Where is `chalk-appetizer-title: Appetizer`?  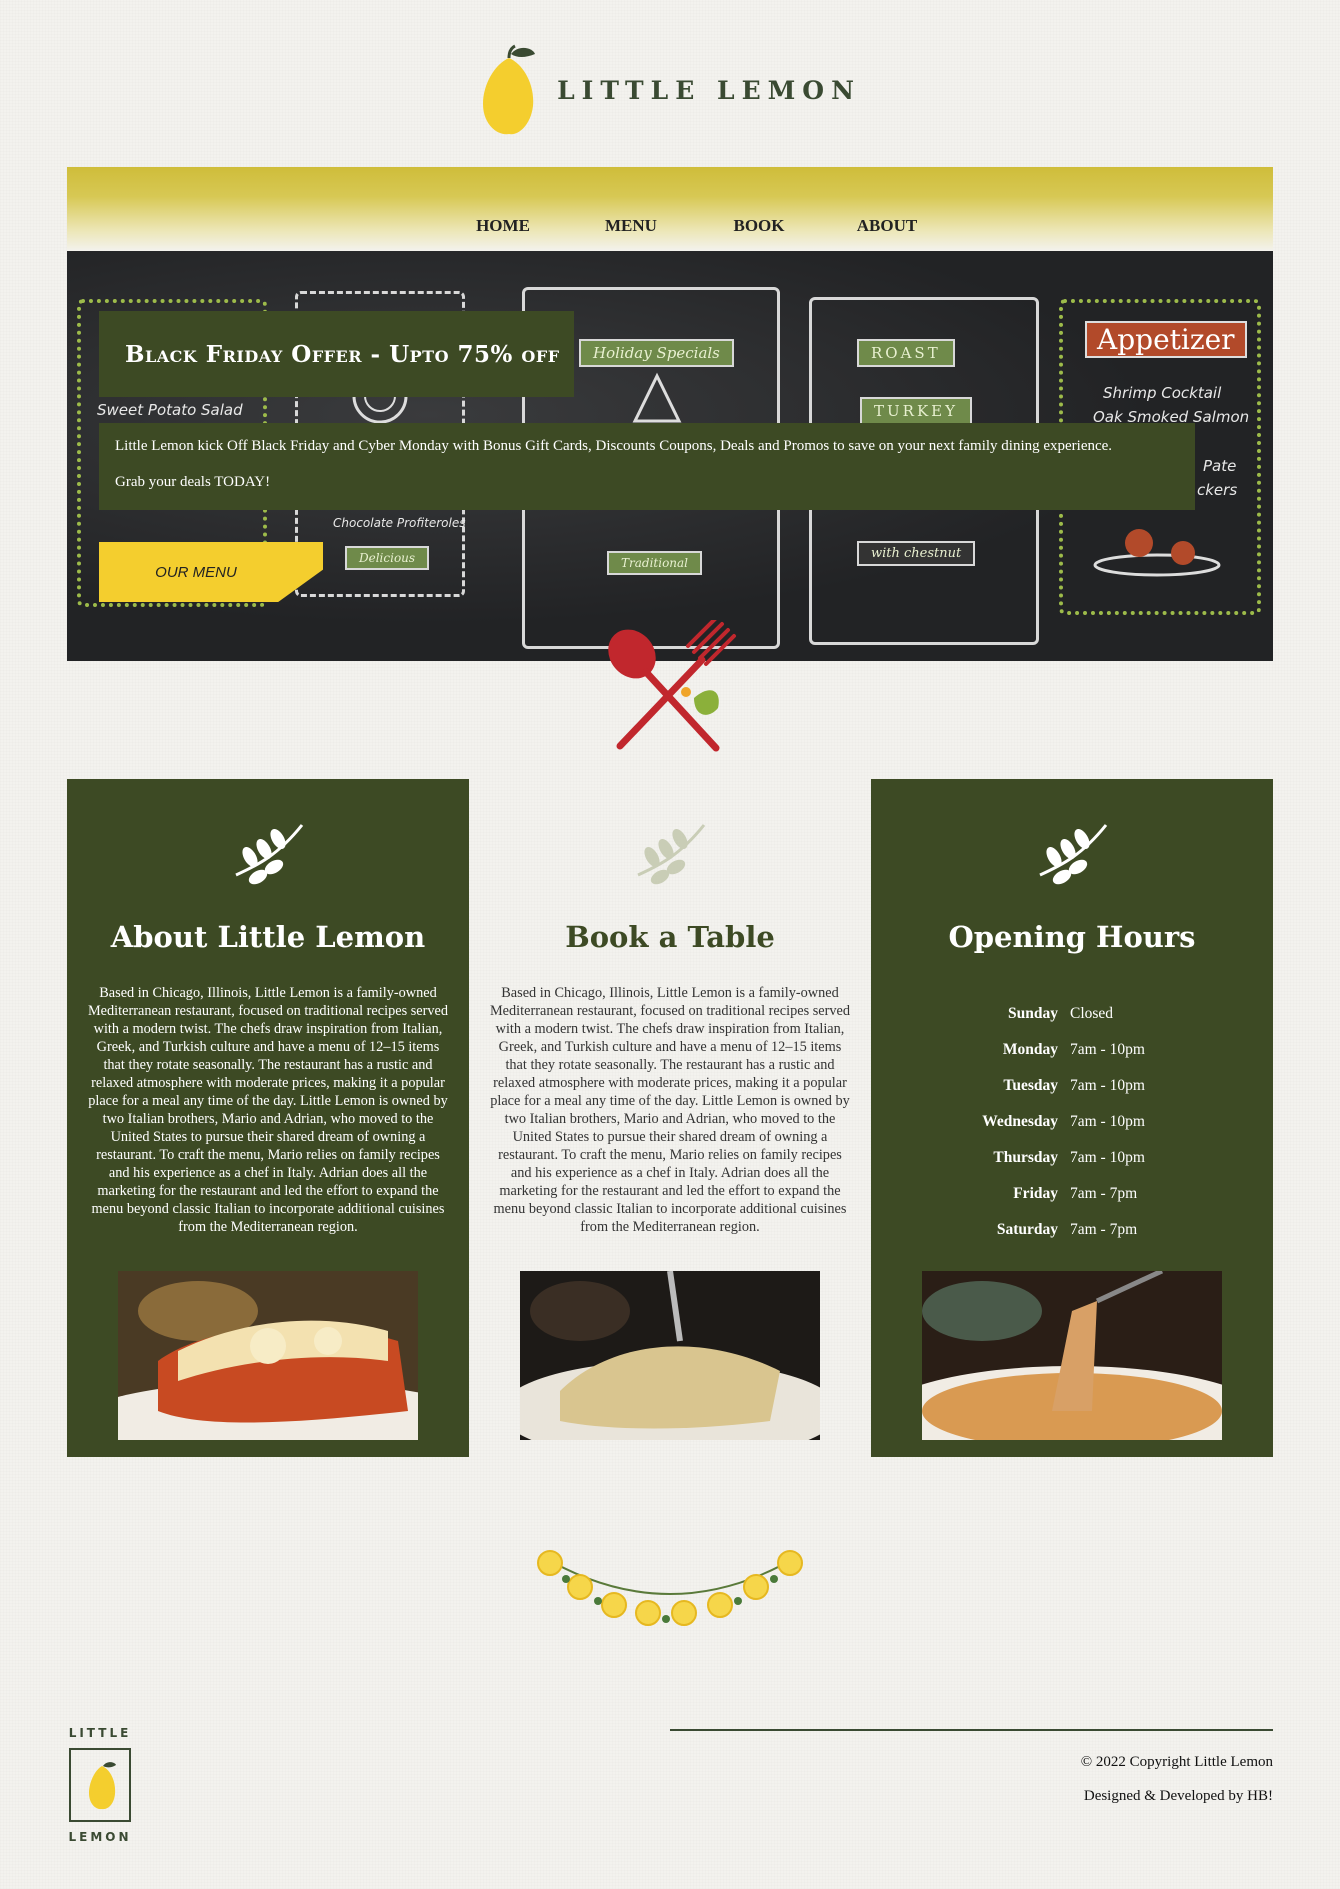
chalk-appetizer-title: Appetizer is located at coordinates (1166, 339).